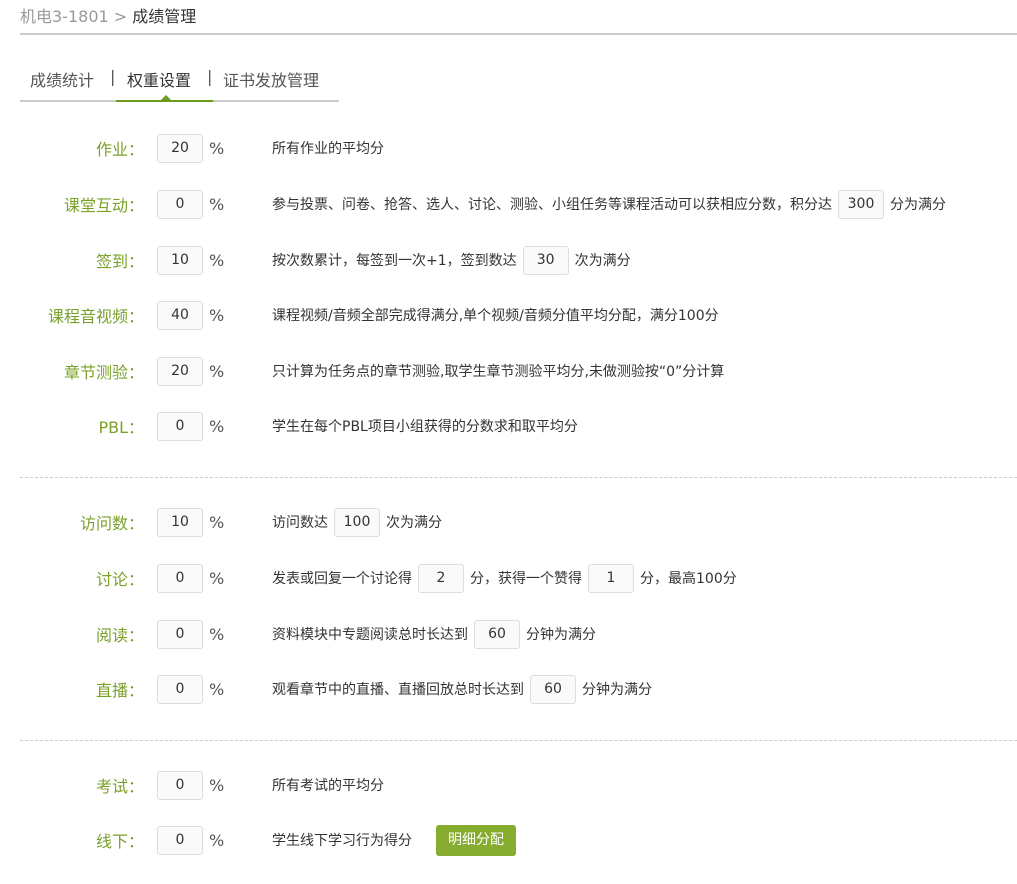  What do you see at coordinates (526, 579) in the screenshot?
I see `description-text: 分，获得一个赞得` at bounding box center [526, 579].